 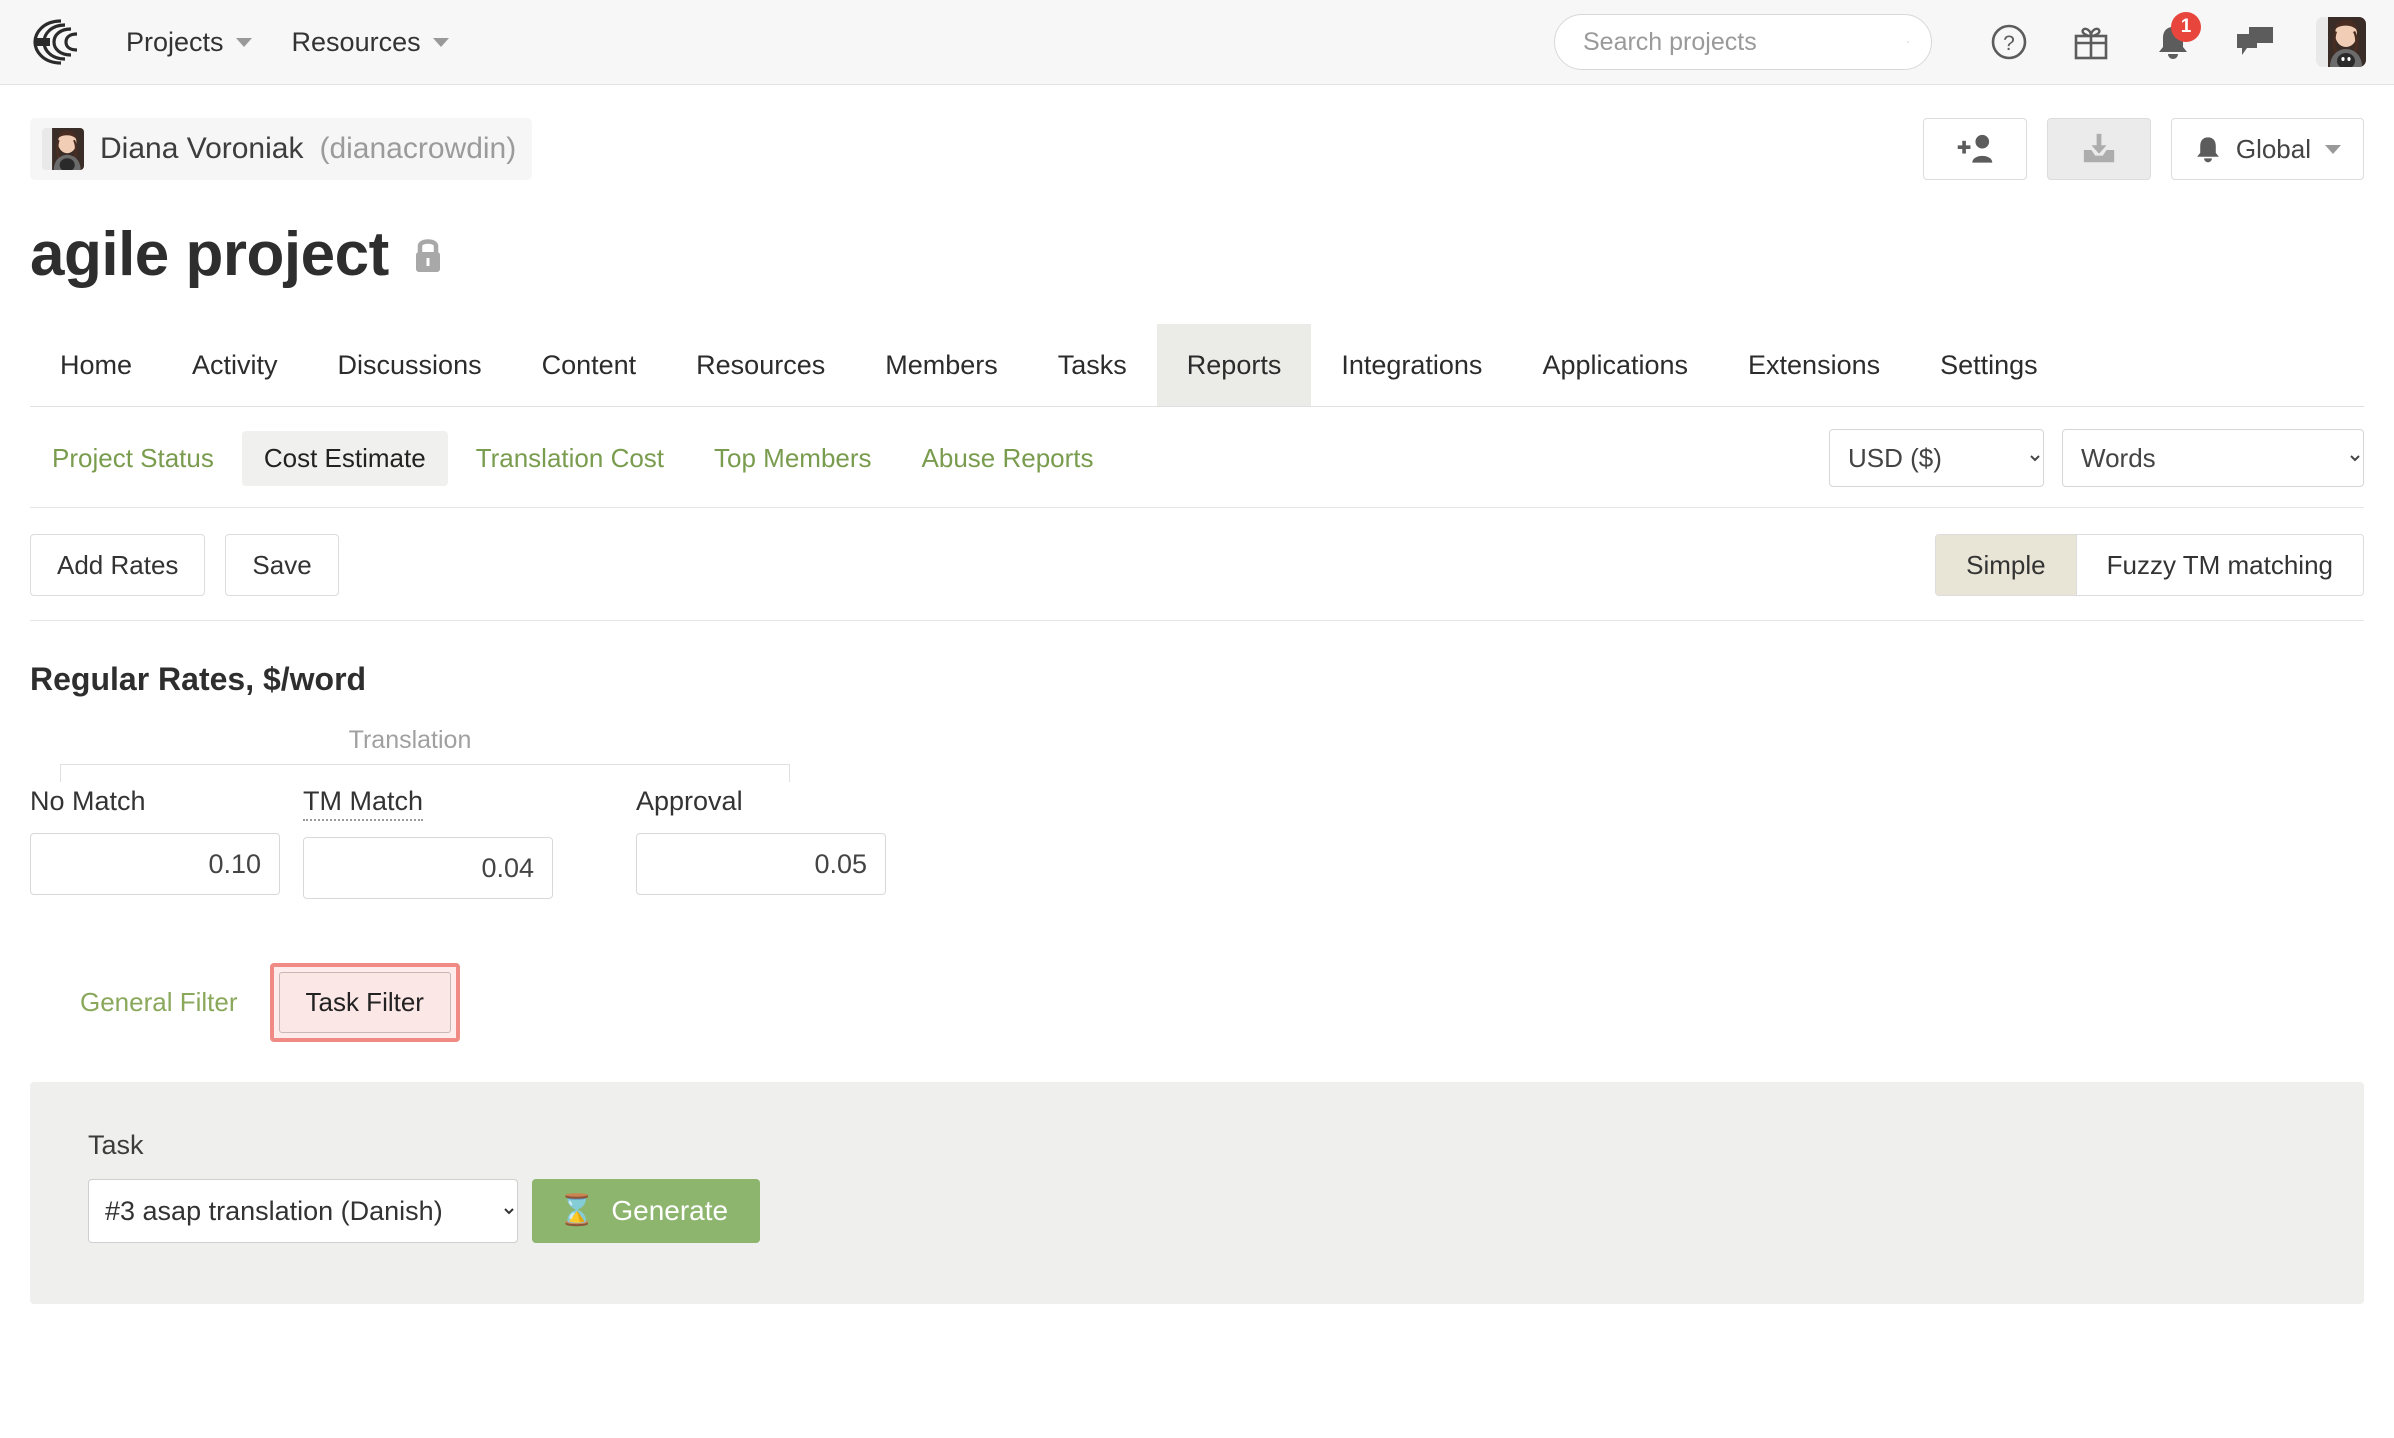 I want to click on tab-members: Members, so click(x=941, y=365).